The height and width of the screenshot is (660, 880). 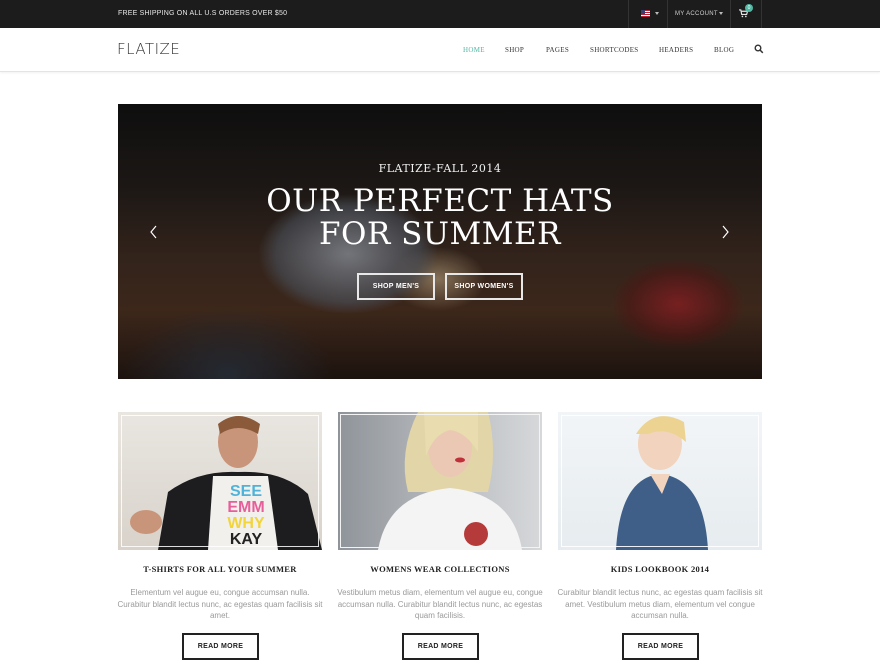 I want to click on shipping-notice: FREE SHIPPING ON ALL U.S ORDERS OVER $50, so click(x=203, y=13).